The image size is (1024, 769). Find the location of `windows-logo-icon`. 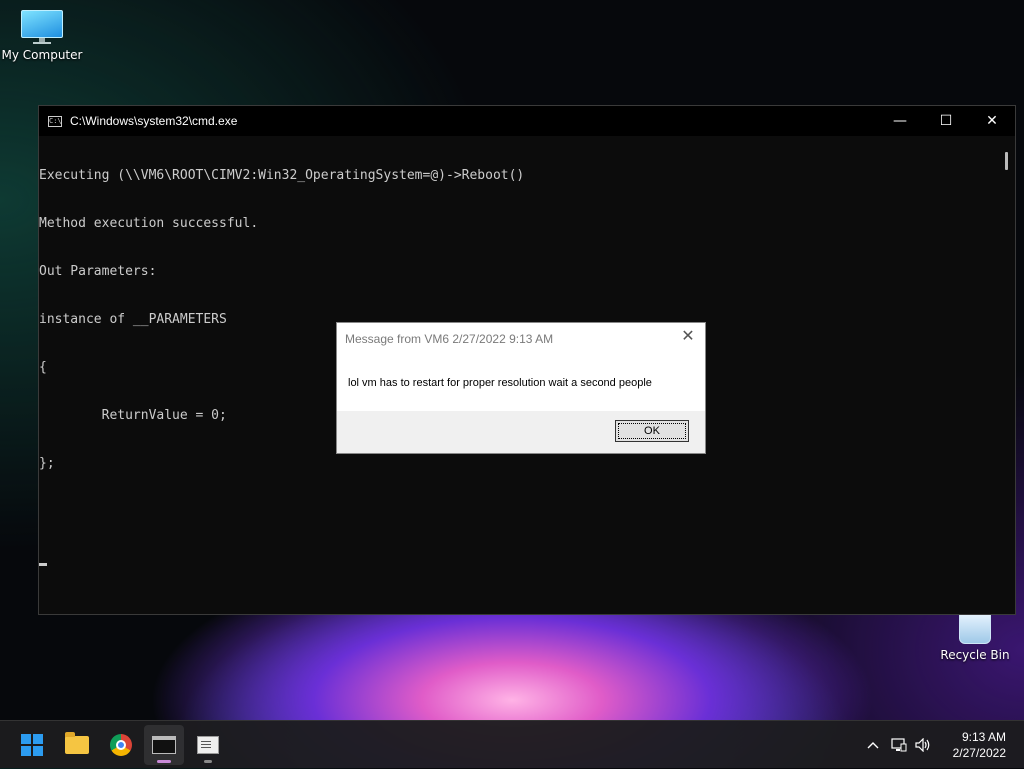

windows-logo-icon is located at coordinates (32, 745).